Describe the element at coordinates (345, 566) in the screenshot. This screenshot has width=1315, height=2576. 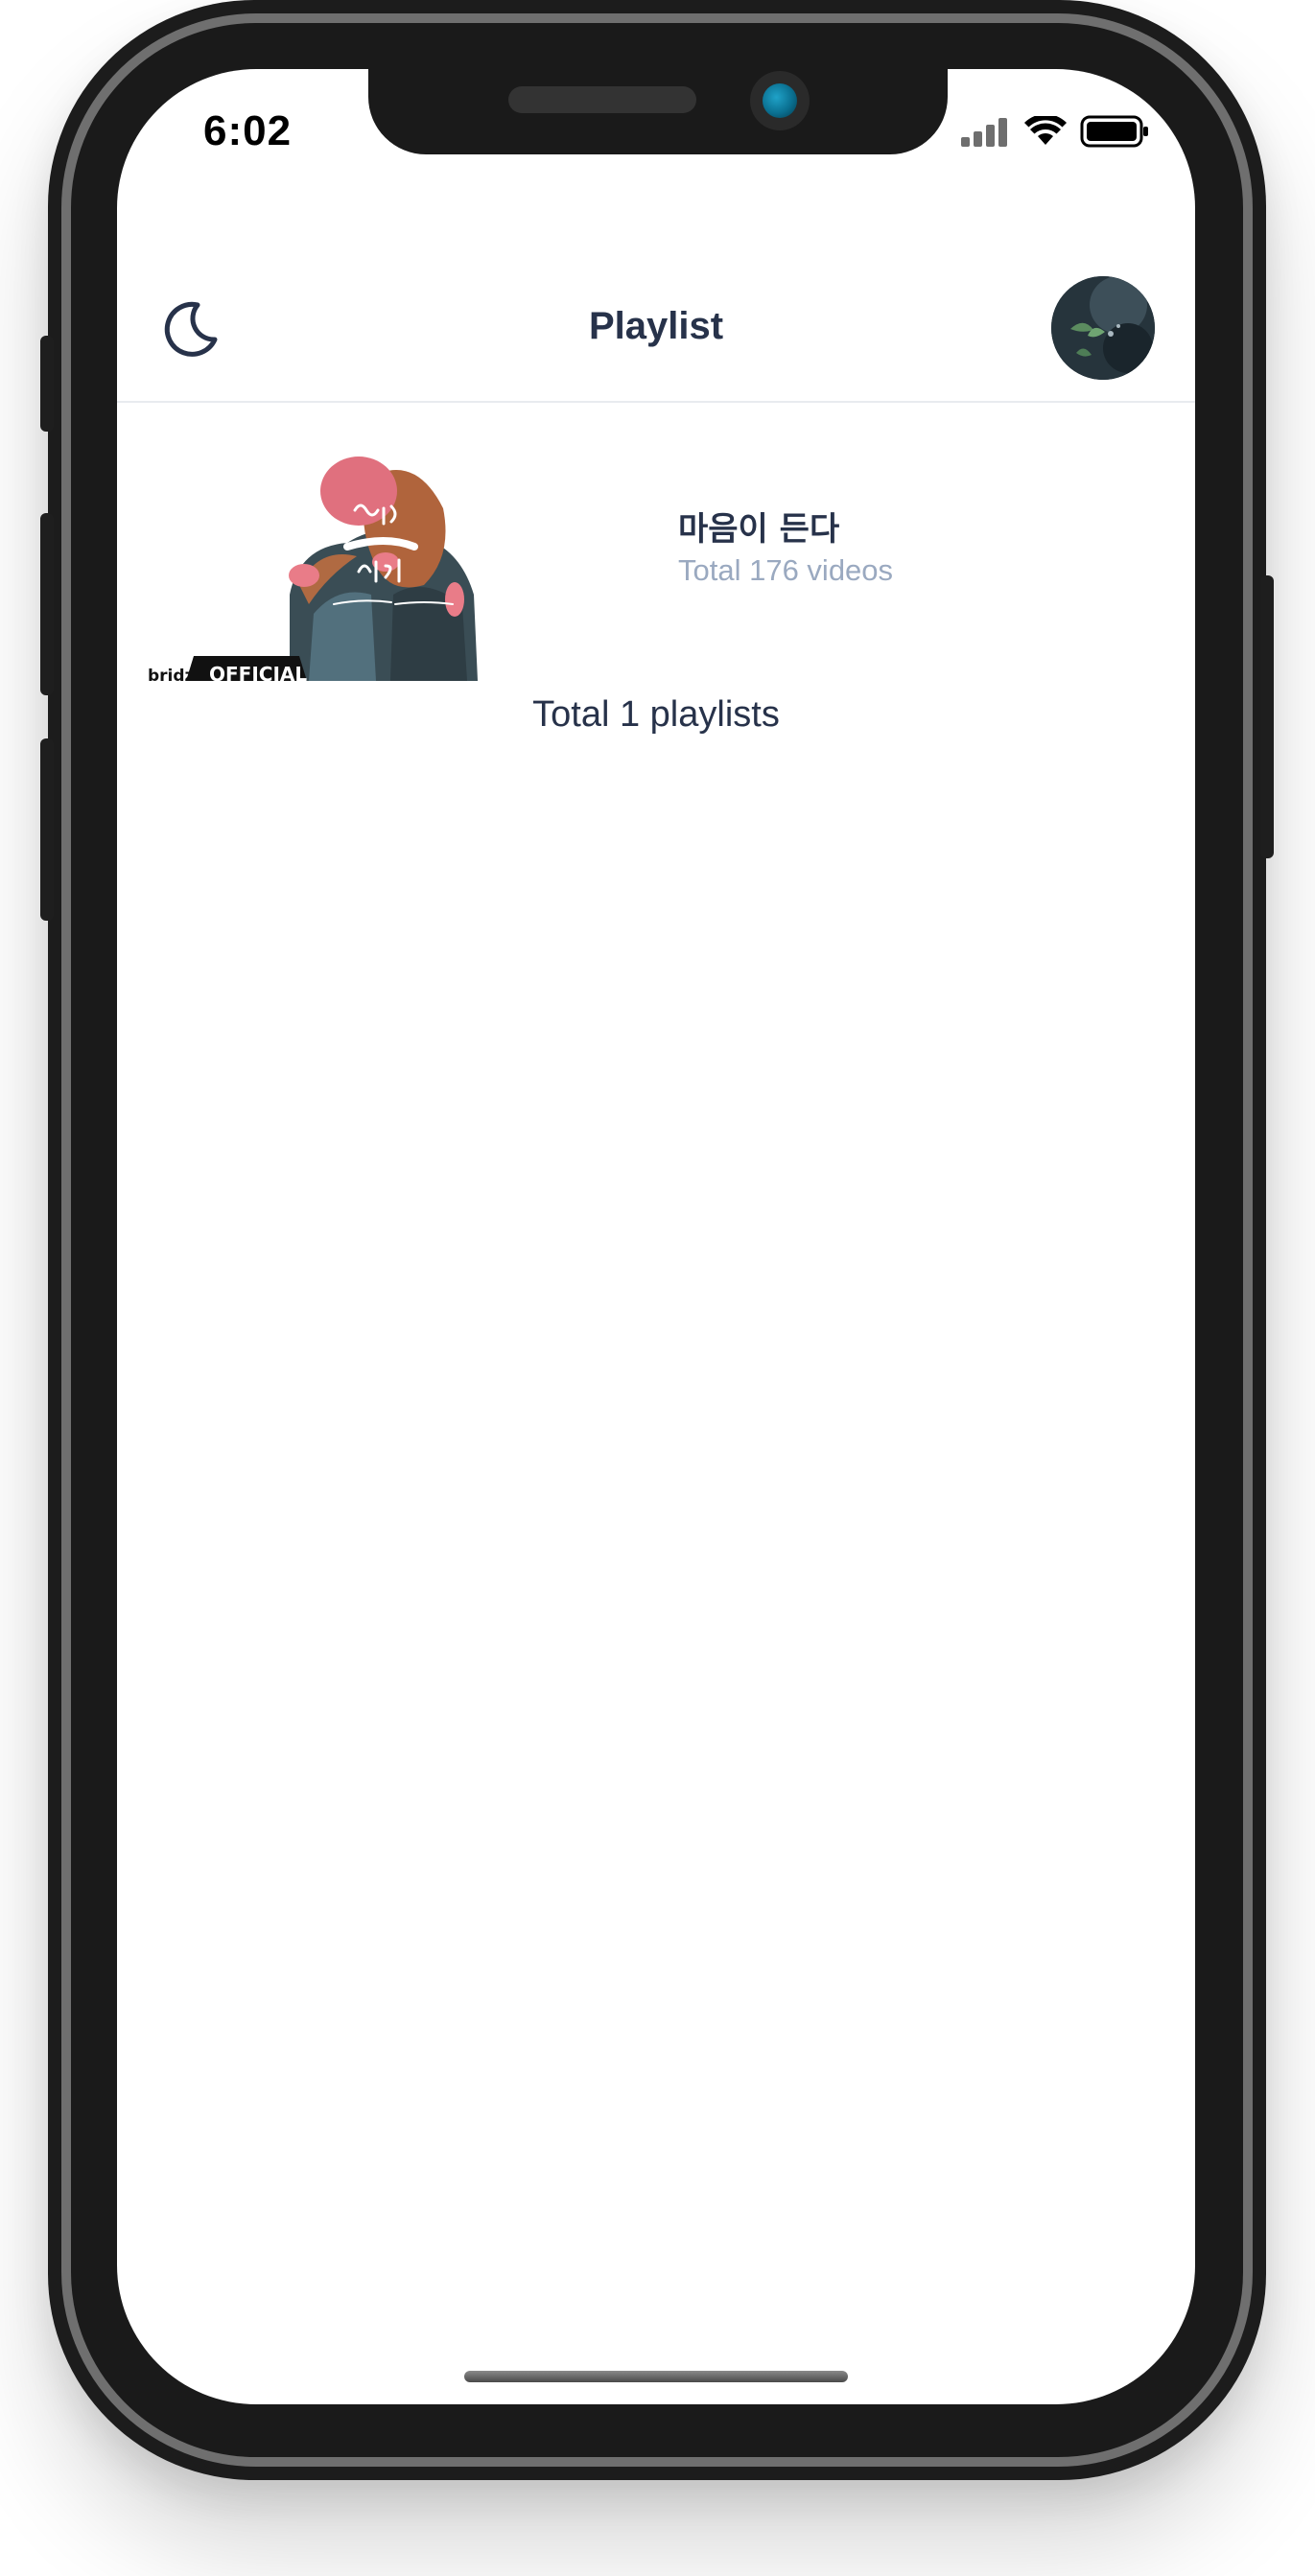
I see `playlist-thumbnail: bridz OFFICIAL` at that location.